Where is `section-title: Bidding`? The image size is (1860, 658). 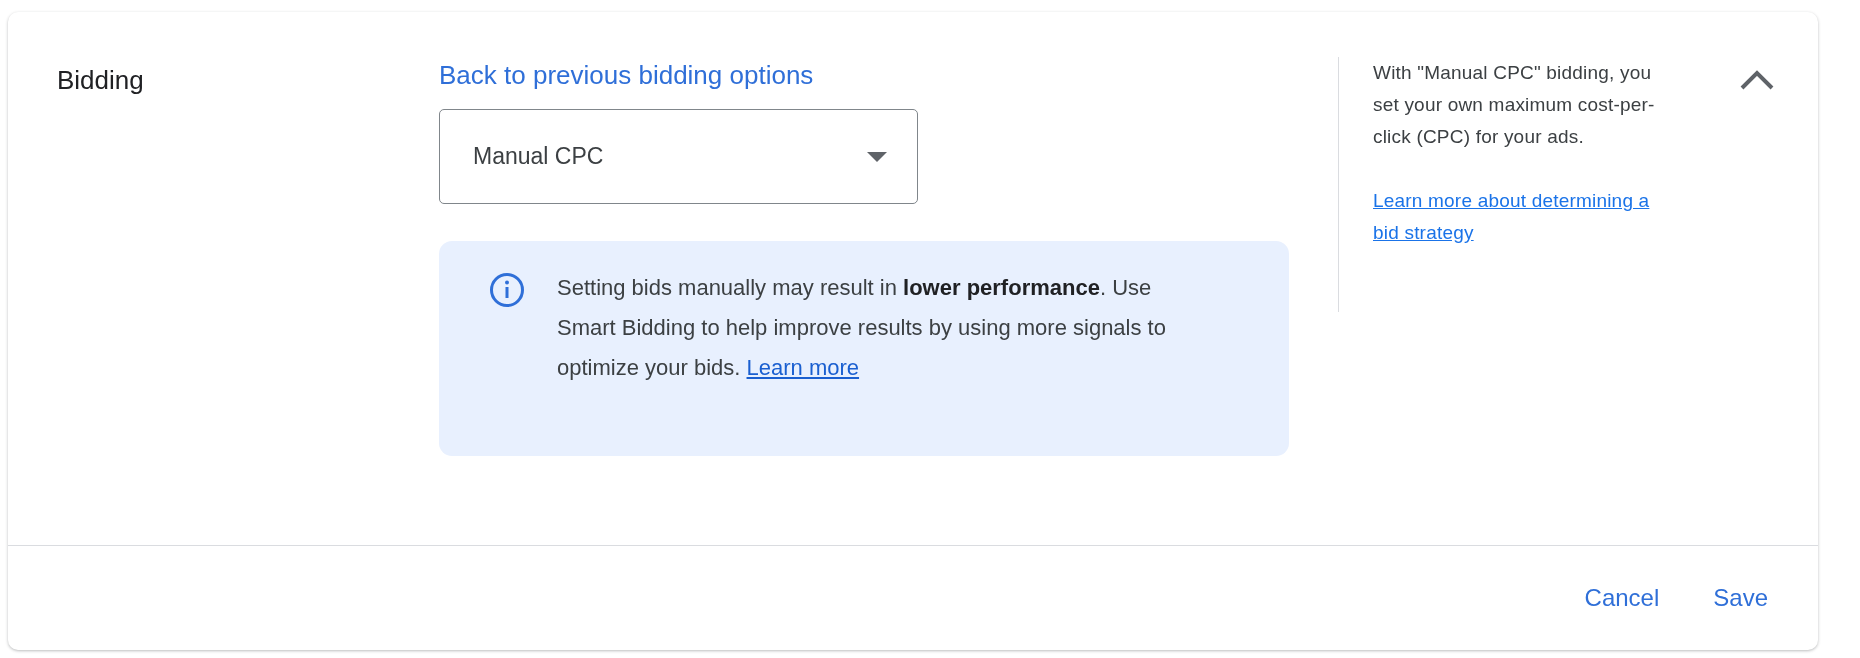
section-title: Bidding is located at coordinates (101, 80).